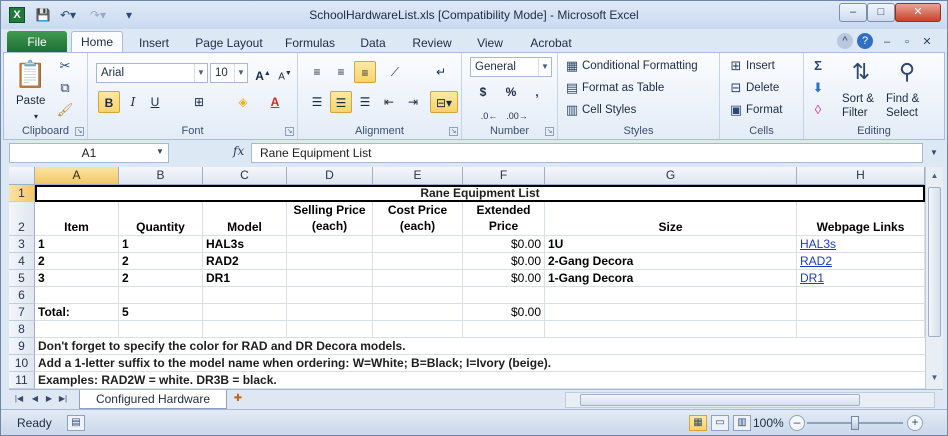 The image size is (948, 436). Describe the element at coordinates (330, 176) in the screenshot. I see `column-header-d: D` at that location.